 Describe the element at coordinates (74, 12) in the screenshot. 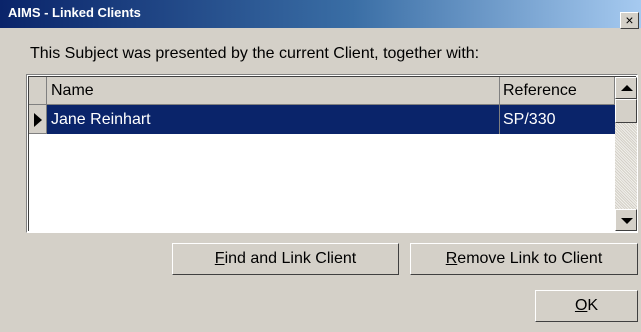

I see `window-title: AIMS - Linked Clients` at that location.